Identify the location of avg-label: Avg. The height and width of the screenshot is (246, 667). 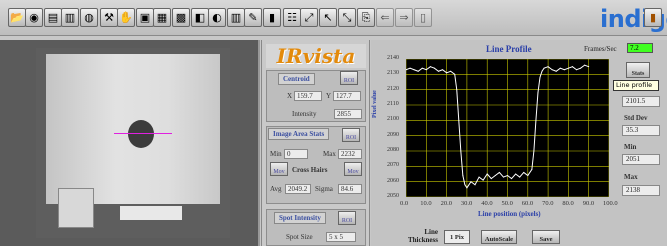
(276, 189).